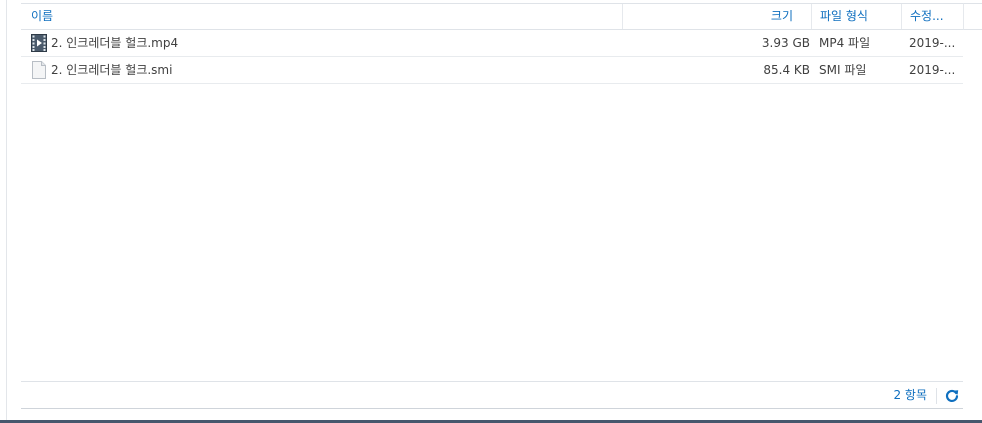  What do you see at coordinates (39, 43) in the screenshot?
I see `video-file-icon` at bounding box center [39, 43].